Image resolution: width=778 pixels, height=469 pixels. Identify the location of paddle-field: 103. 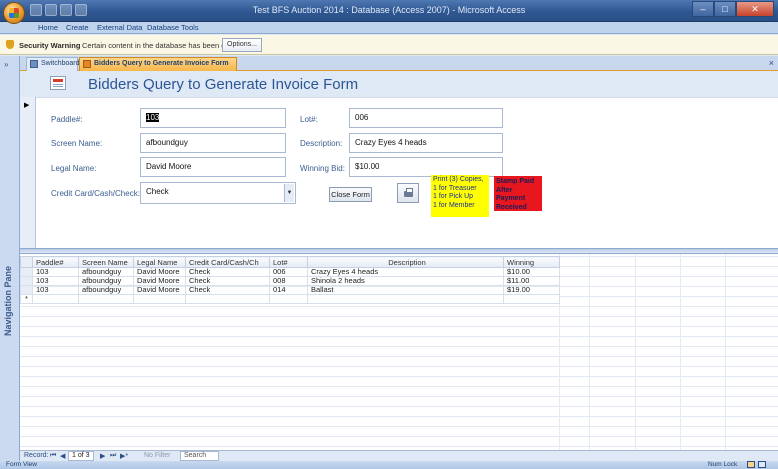
(213, 118).